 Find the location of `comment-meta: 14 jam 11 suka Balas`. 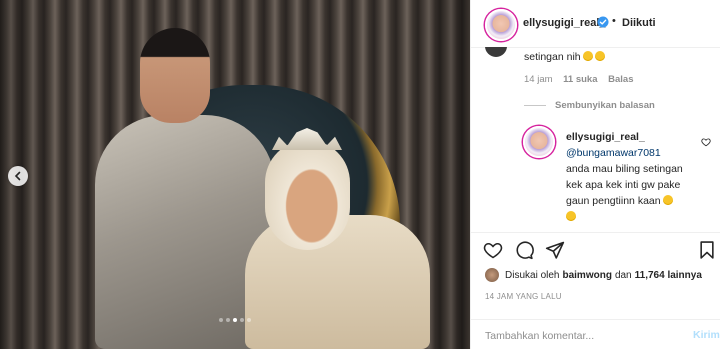

comment-meta: 14 jam 11 suka Balas is located at coordinates (583, 79).